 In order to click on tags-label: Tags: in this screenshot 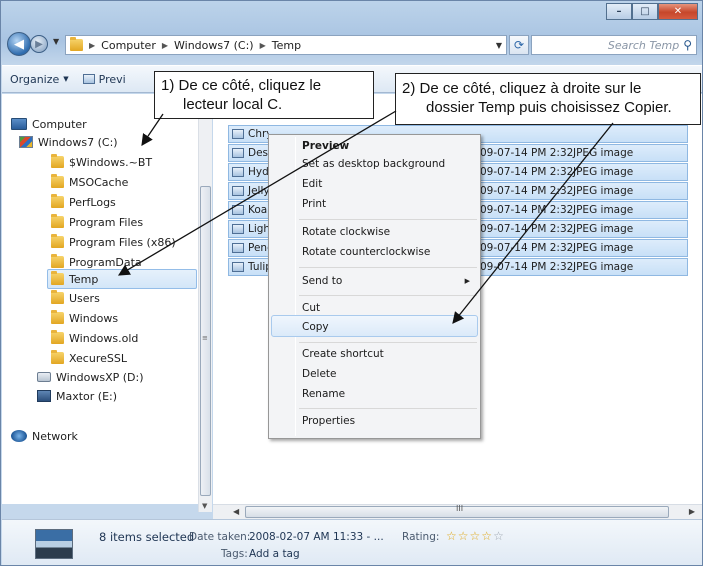, I will do `click(234, 554)`.